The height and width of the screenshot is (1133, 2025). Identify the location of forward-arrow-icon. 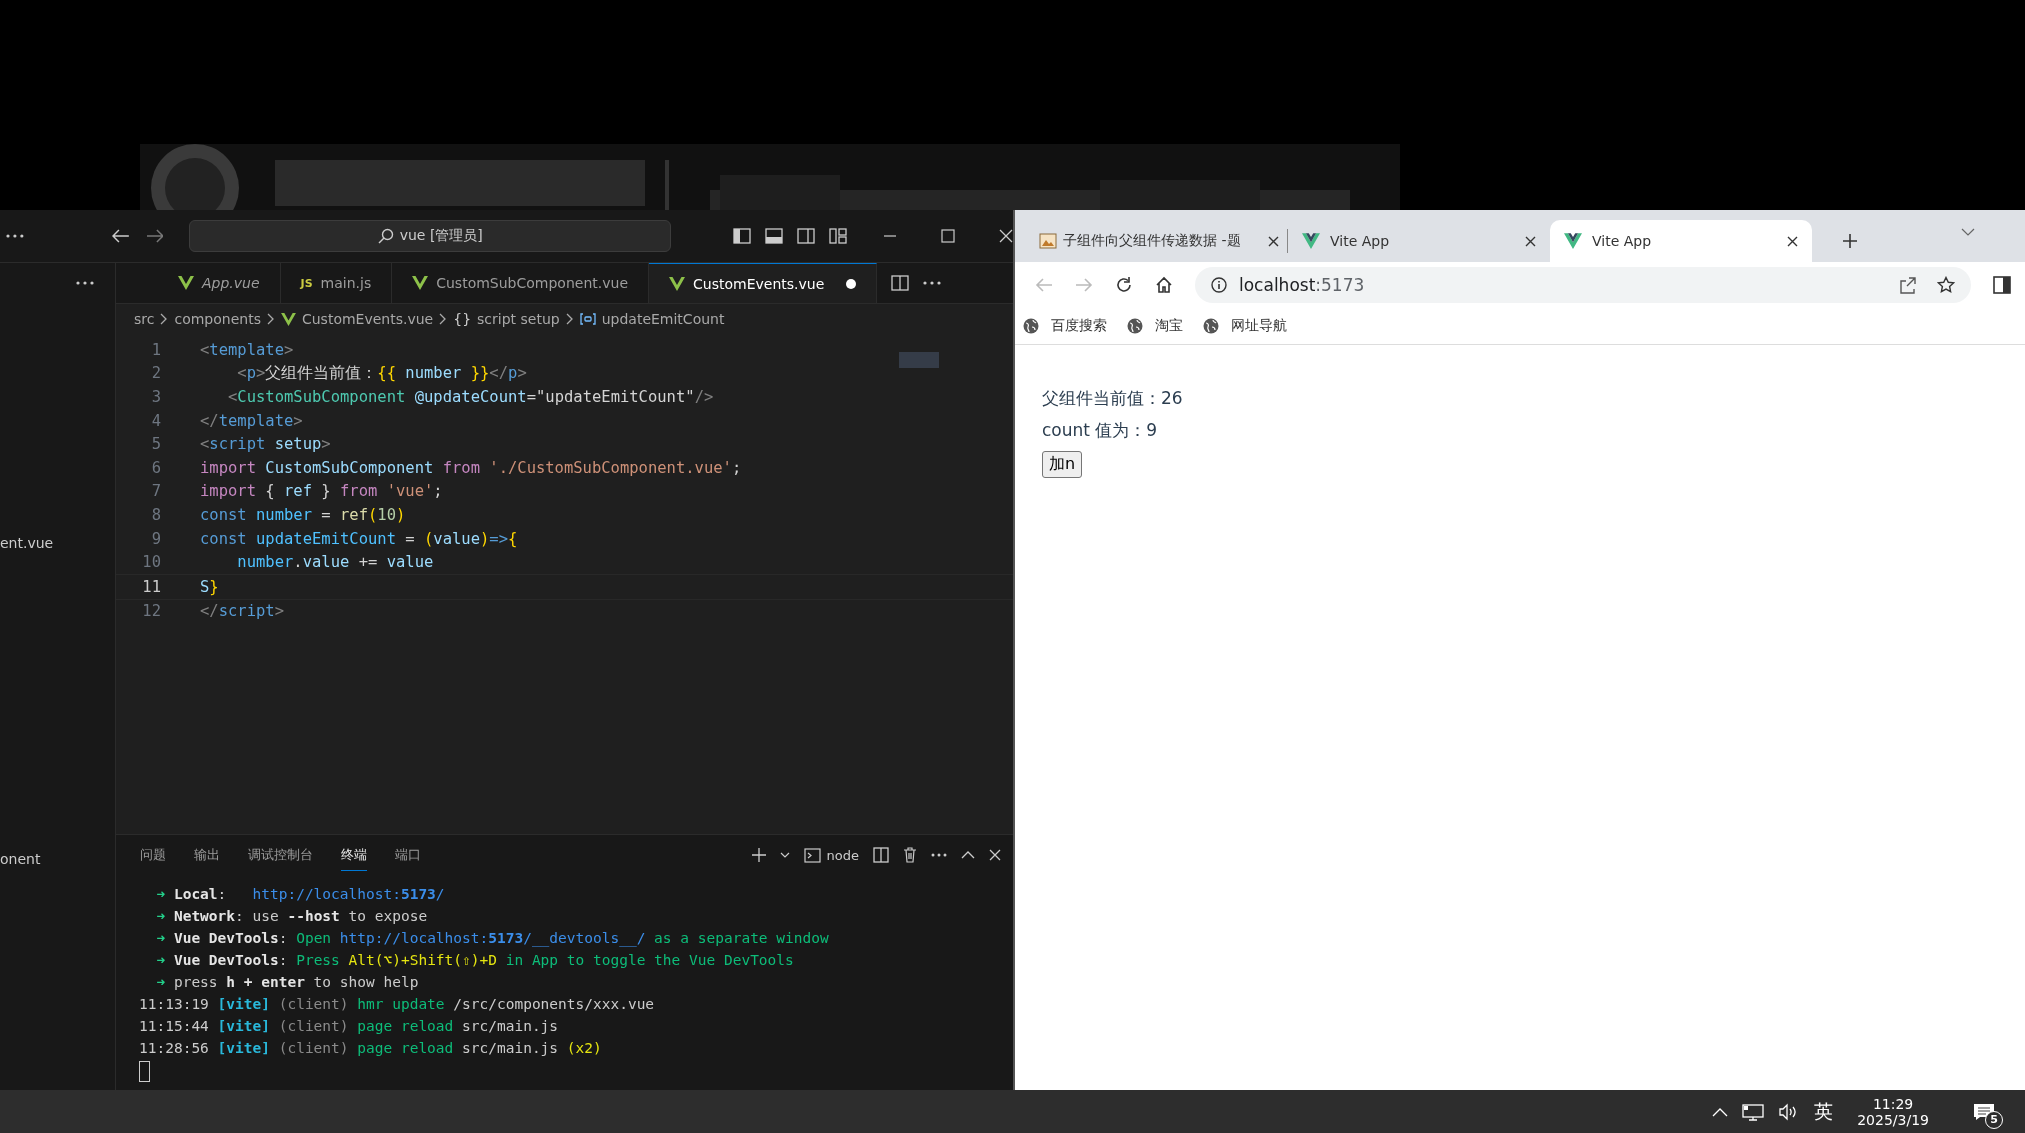
(154, 236).